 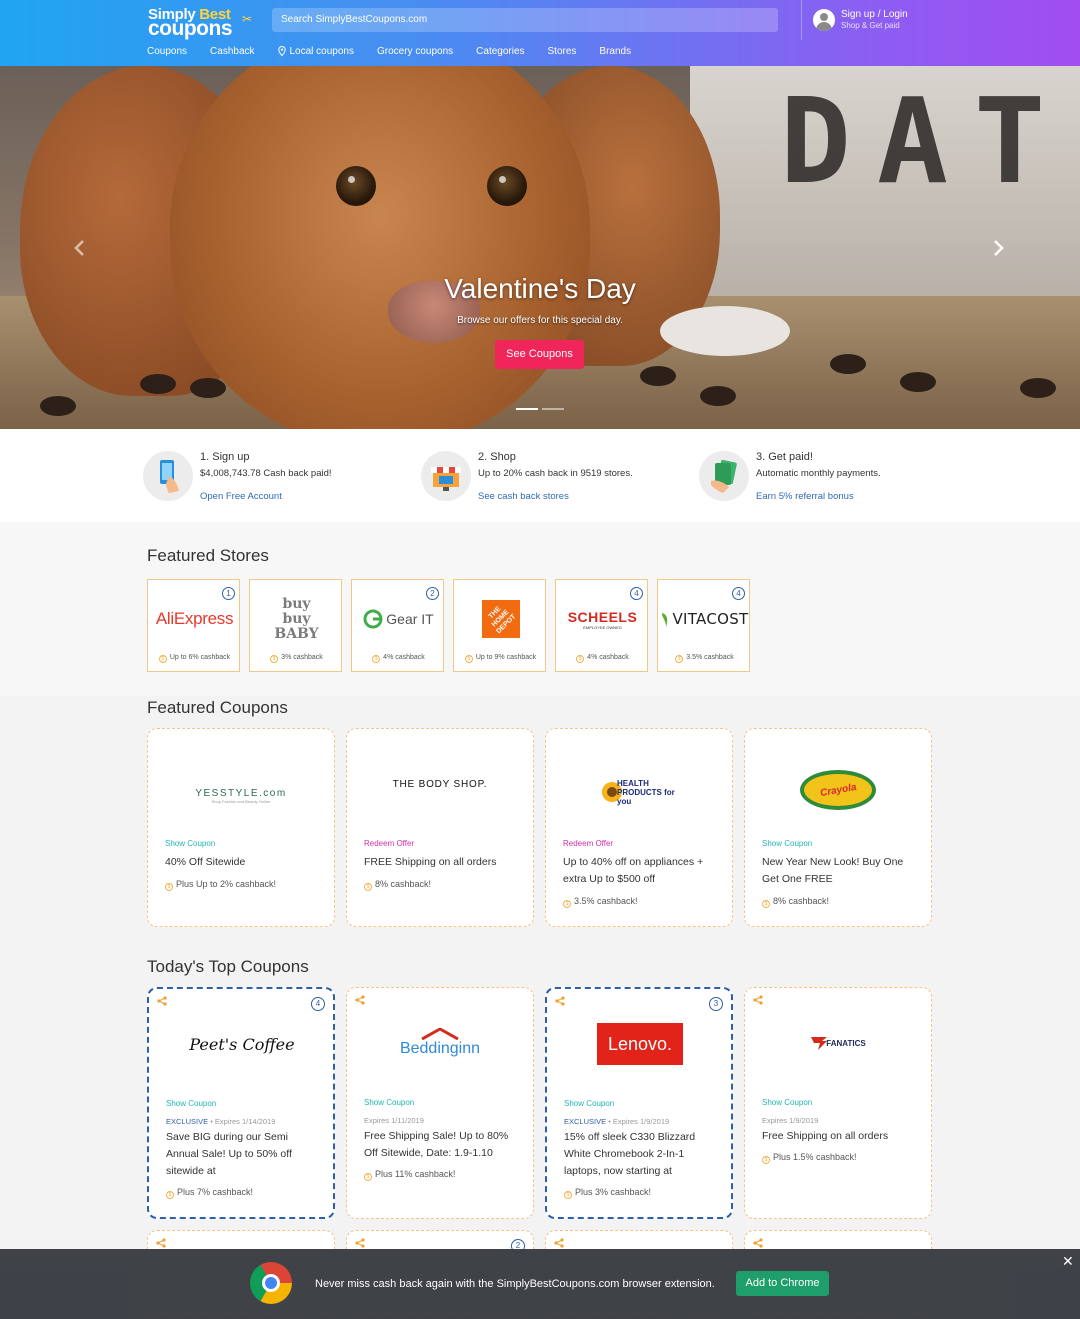 What do you see at coordinates (640, 1044) in the screenshot?
I see `coupon-logo: Lenovo.` at bounding box center [640, 1044].